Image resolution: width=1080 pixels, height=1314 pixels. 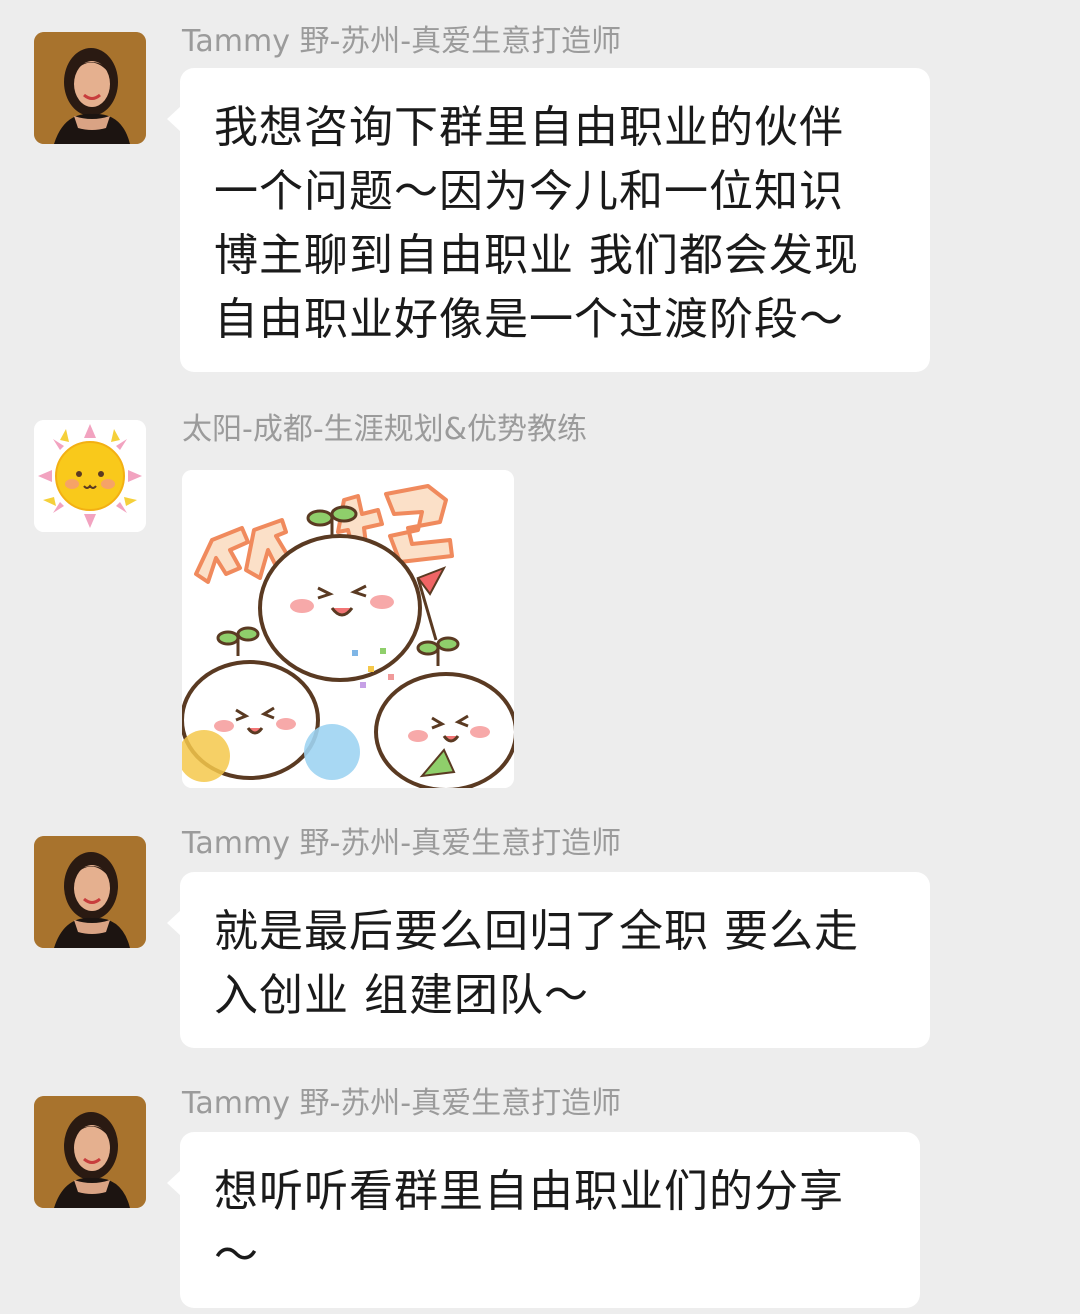 What do you see at coordinates (529, 1191) in the screenshot?
I see `message-text-line: 想听听看群里自由职业们的分享` at bounding box center [529, 1191].